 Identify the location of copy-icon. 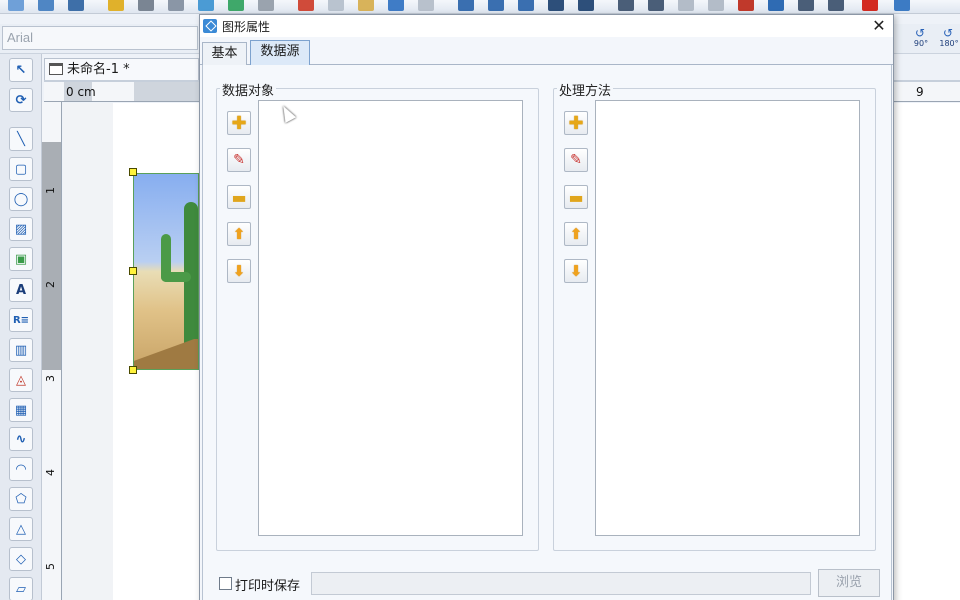
(336, 5).